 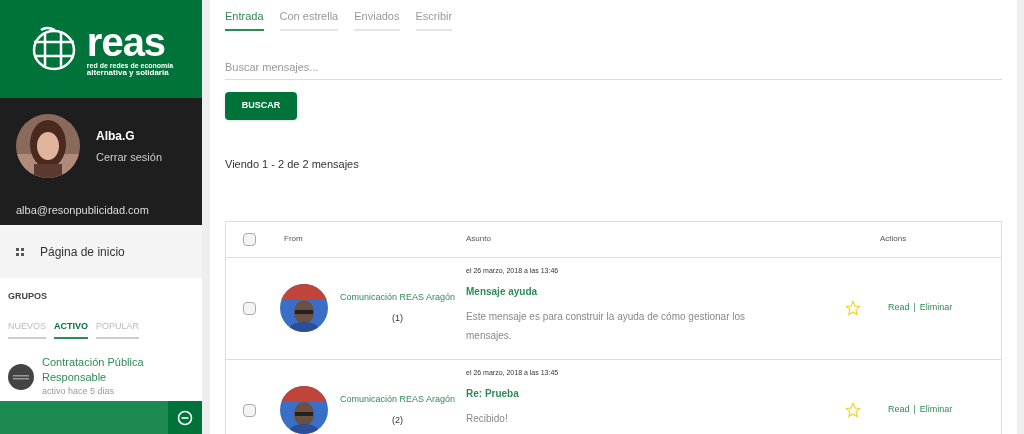 What do you see at coordinates (893, 239) in the screenshot?
I see `column-header: Actions` at bounding box center [893, 239].